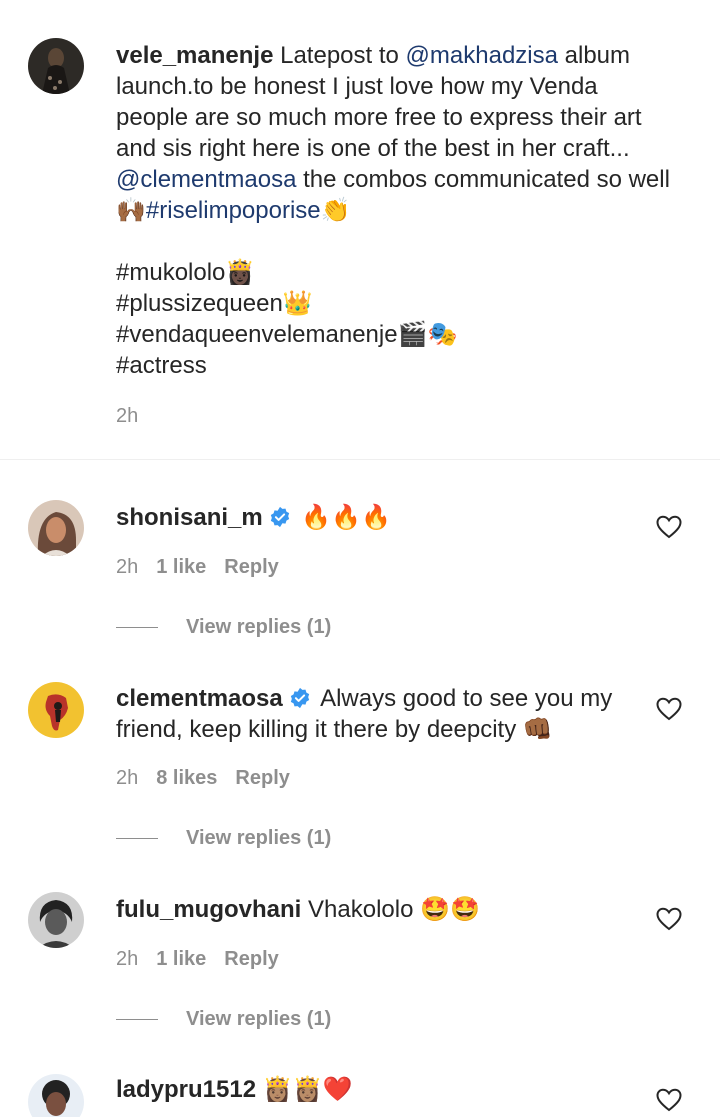 The height and width of the screenshot is (1117, 720). What do you see at coordinates (396, 272) in the screenshot?
I see `hashtag-mukololo: #mukololo👸🏿` at bounding box center [396, 272].